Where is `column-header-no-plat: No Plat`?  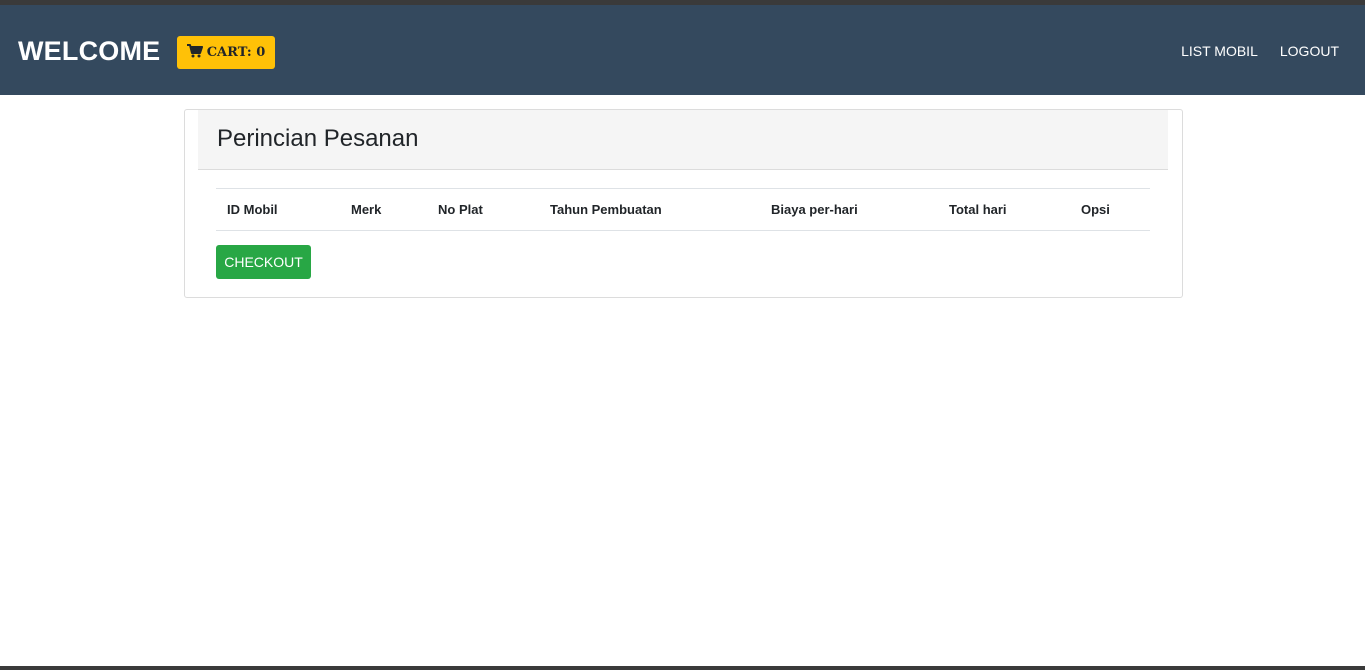 column-header-no-plat: No Plat is located at coordinates (483, 209).